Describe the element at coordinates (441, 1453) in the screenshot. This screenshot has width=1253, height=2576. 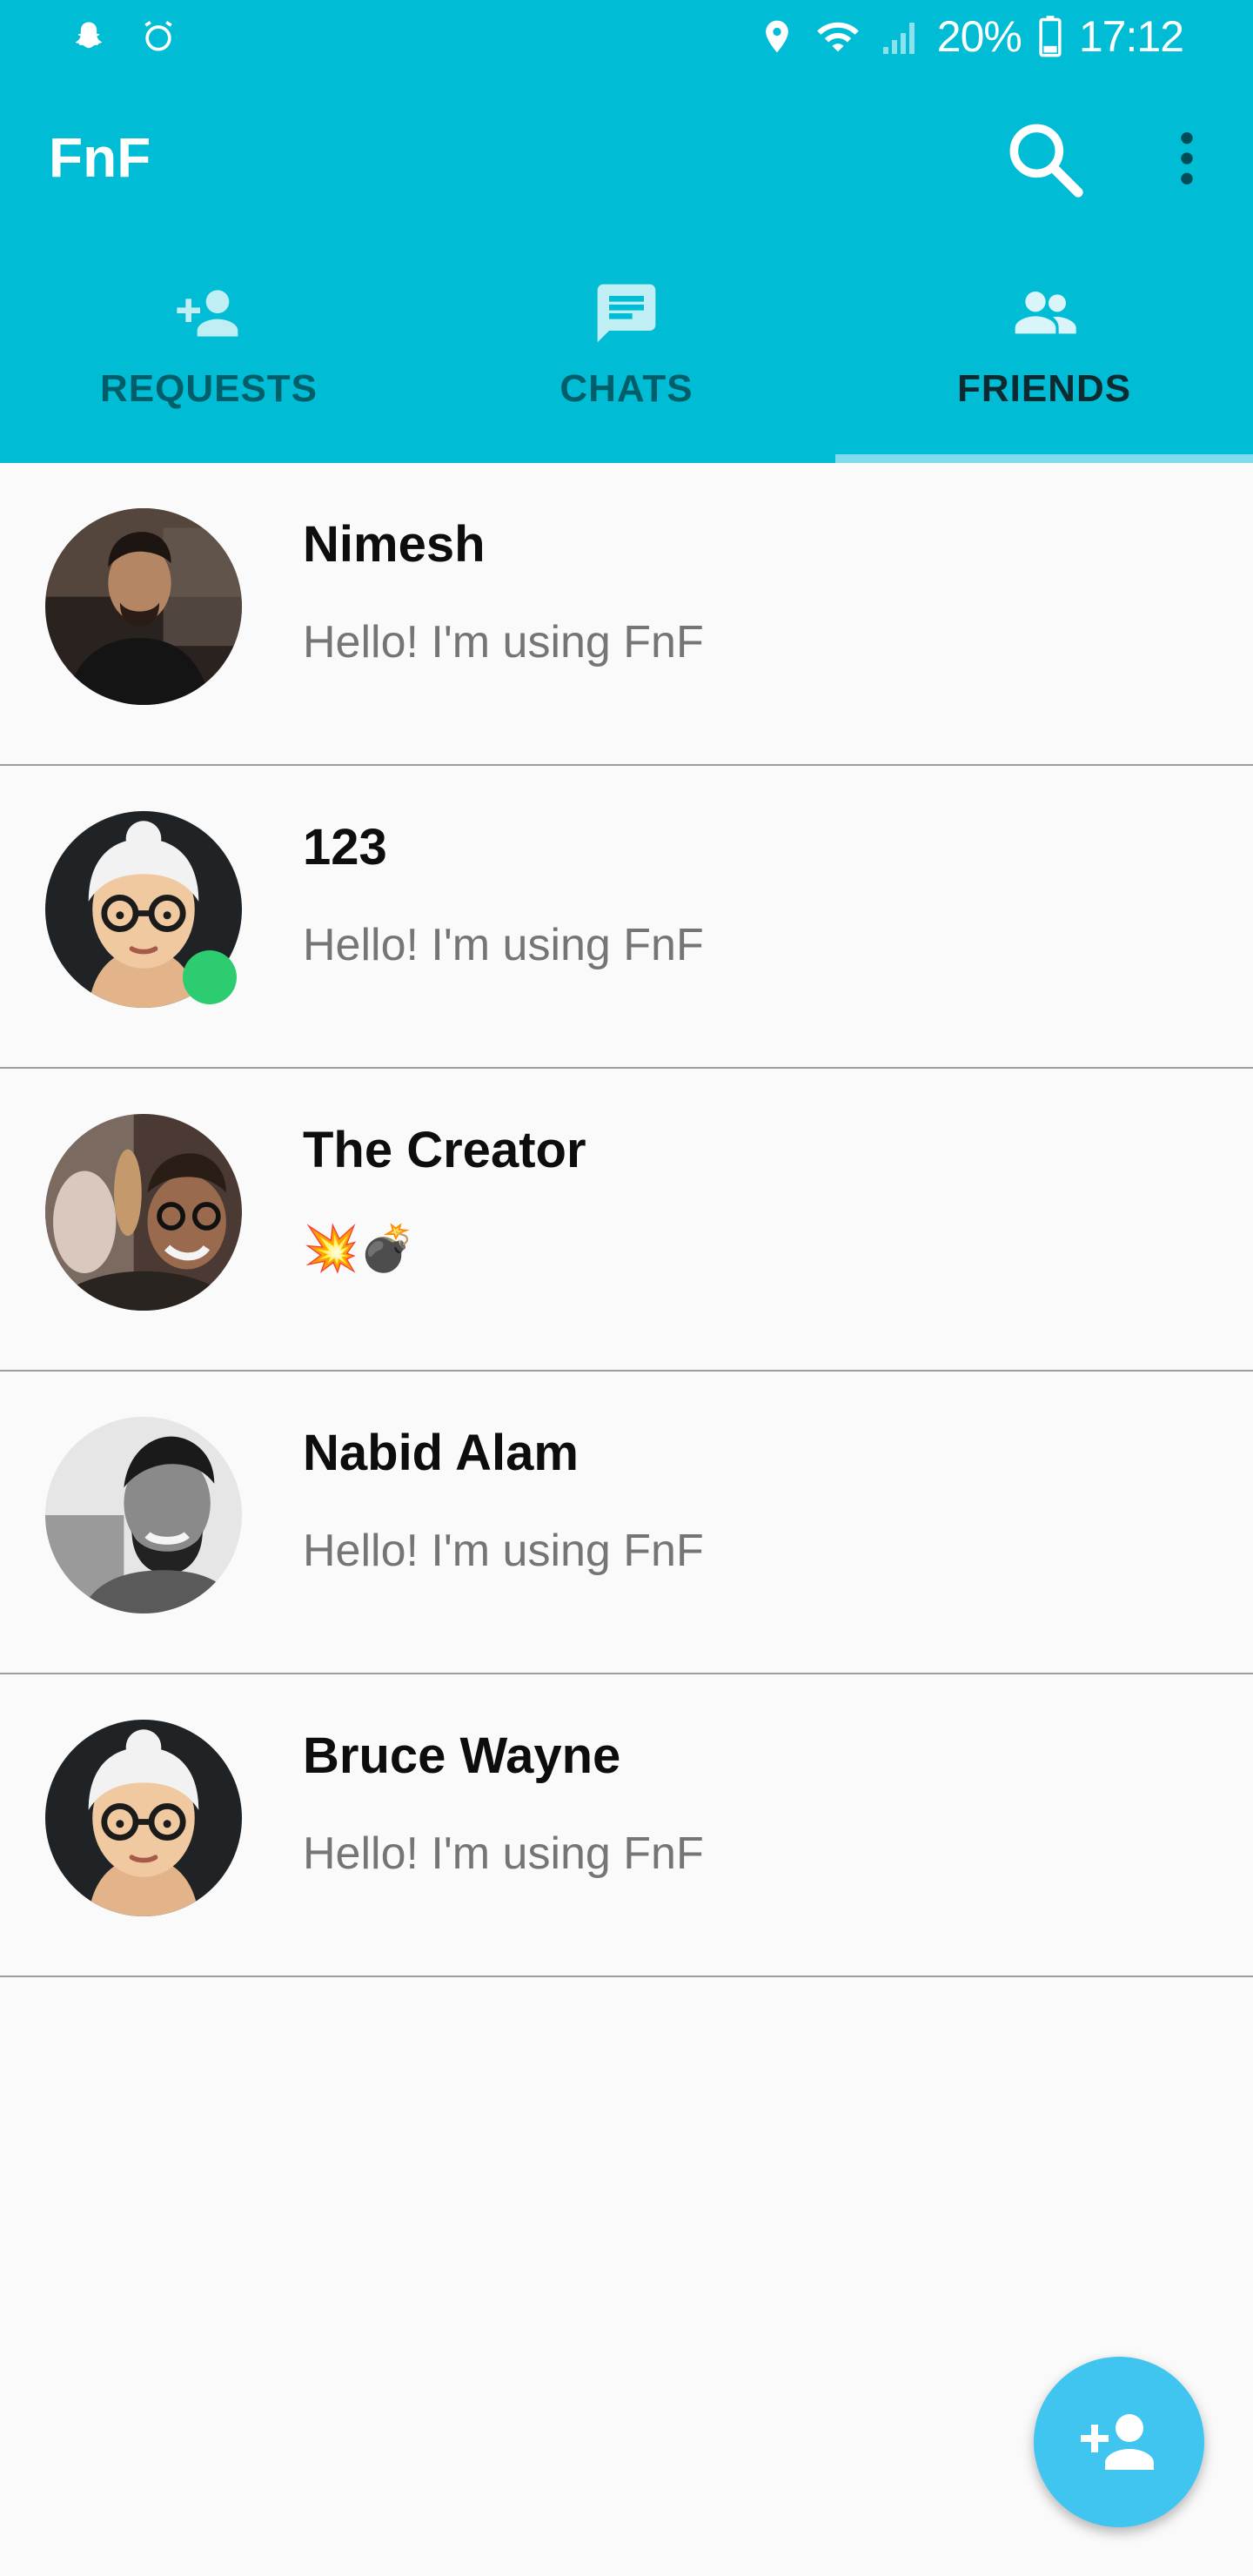
I see `friend-name: Nabid Alam` at that location.